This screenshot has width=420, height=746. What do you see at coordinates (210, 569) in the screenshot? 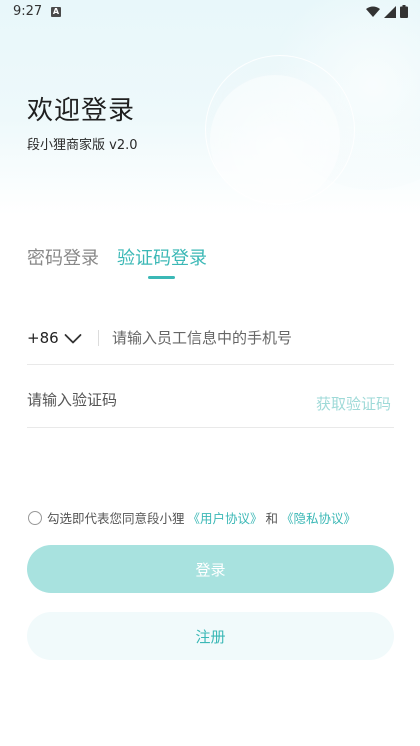
I see `login-button: 登录` at bounding box center [210, 569].